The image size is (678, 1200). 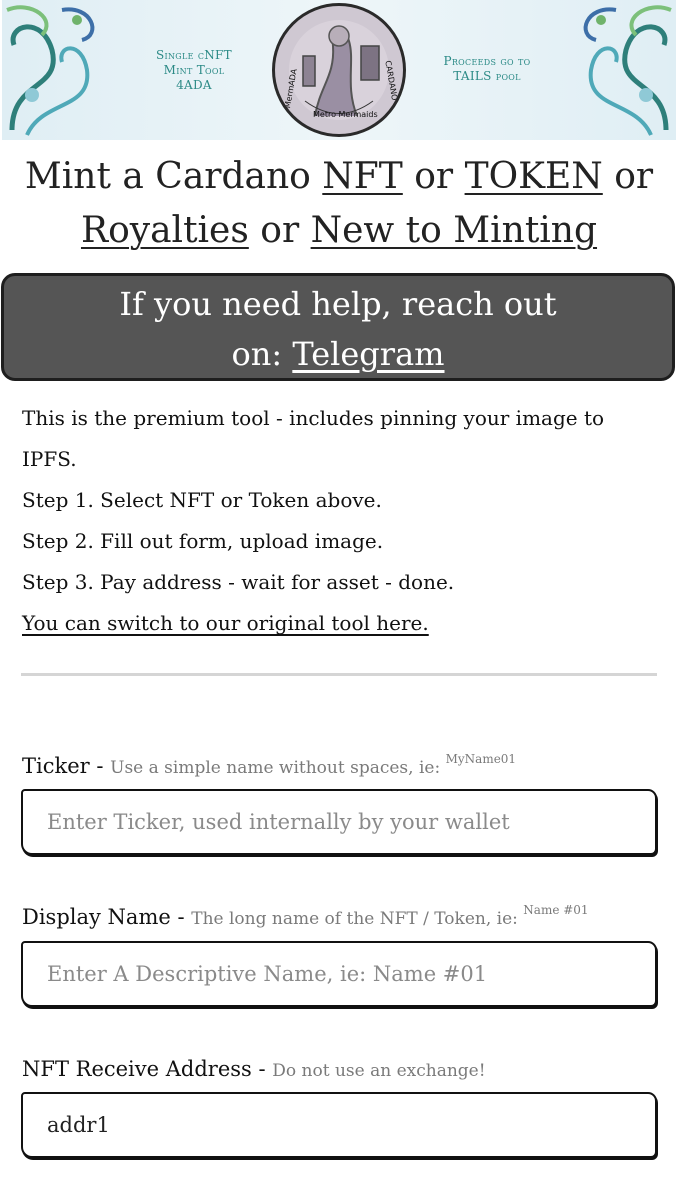 What do you see at coordinates (345, 114) in the screenshot?
I see `seal-text-bottom: Metro Mermaids` at bounding box center [345, 114].